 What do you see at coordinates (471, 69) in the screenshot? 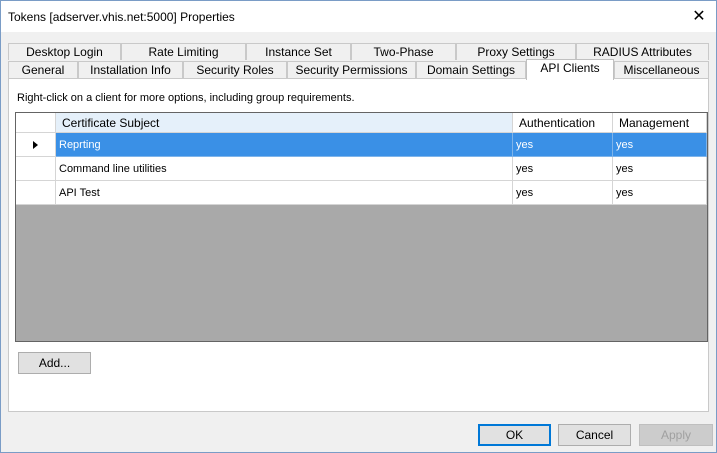
I see `tab-domain-settings: Domain Settings` at bounding box center [471, 69].